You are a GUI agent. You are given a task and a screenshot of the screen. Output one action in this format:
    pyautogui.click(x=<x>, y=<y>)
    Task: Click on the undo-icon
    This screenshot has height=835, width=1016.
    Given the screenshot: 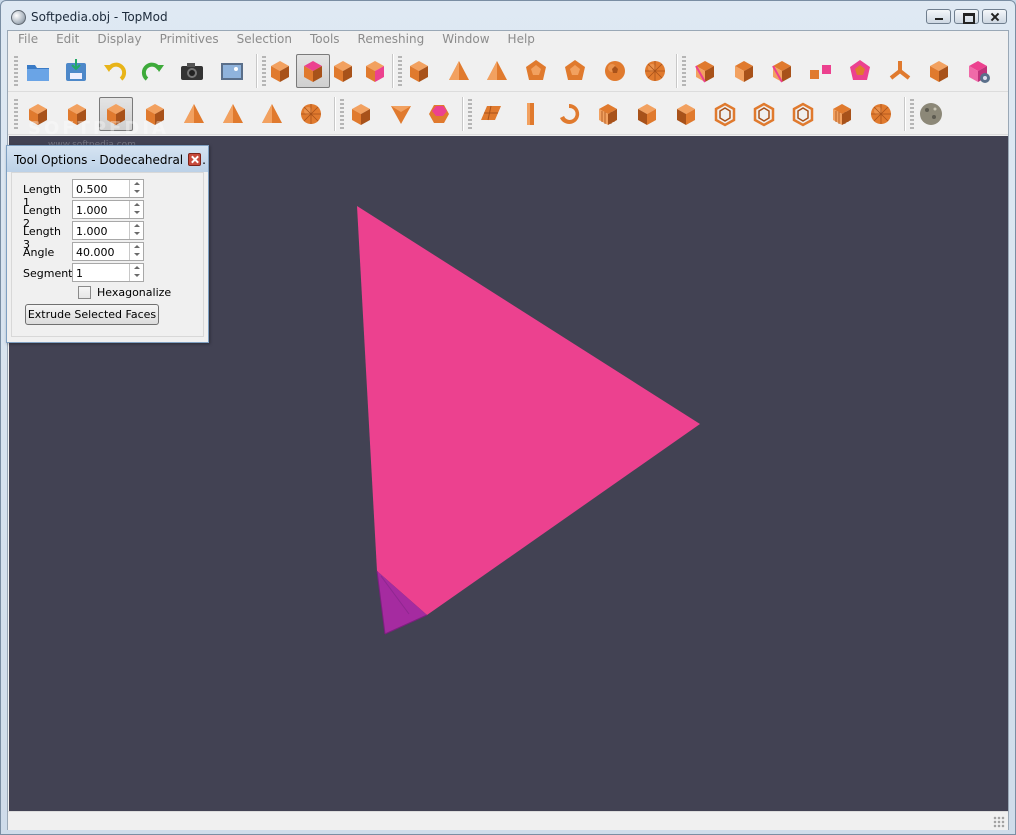 What is the action you would take?
    pyautogui.click(x=115, y=71)
    